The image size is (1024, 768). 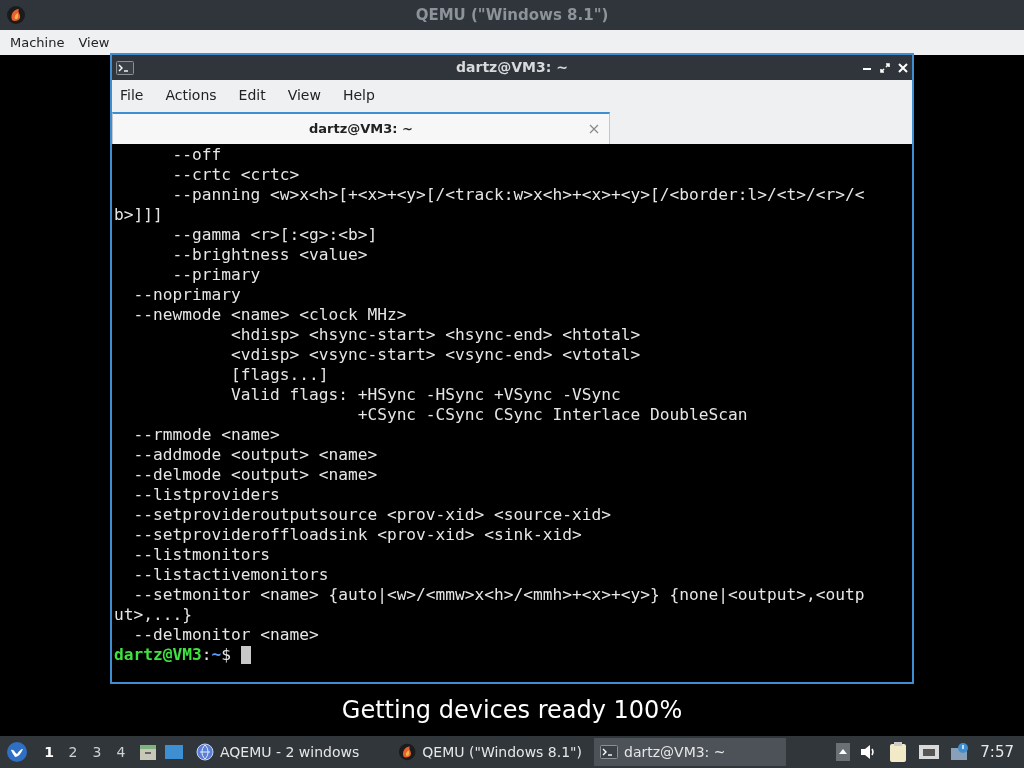 I want to click on terminal-line: Valid flags: +HSync -HSync +VSync -VSync, so click(x=425, y=395).